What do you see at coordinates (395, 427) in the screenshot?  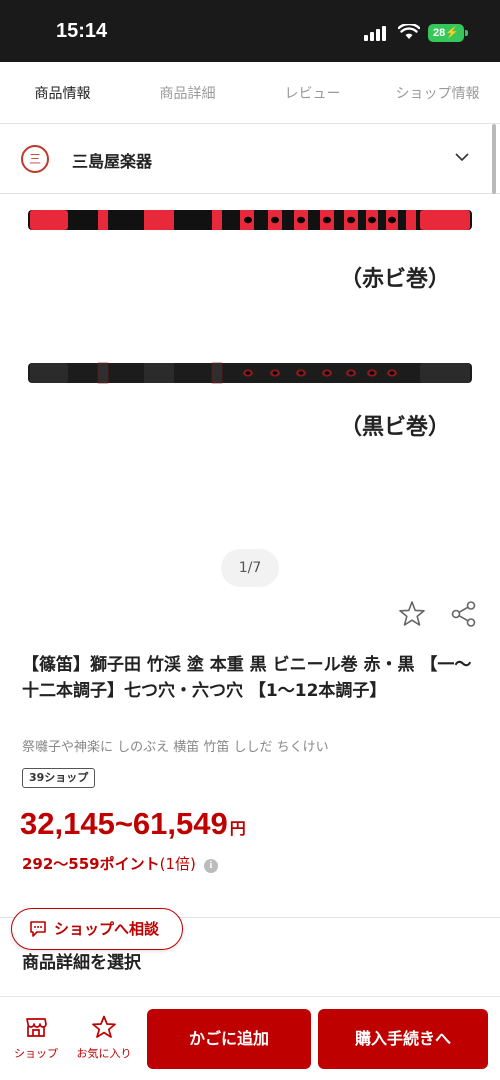 I see `caption-black-vinyl: （黒ビ巻）` at bounding box center [395, 427].